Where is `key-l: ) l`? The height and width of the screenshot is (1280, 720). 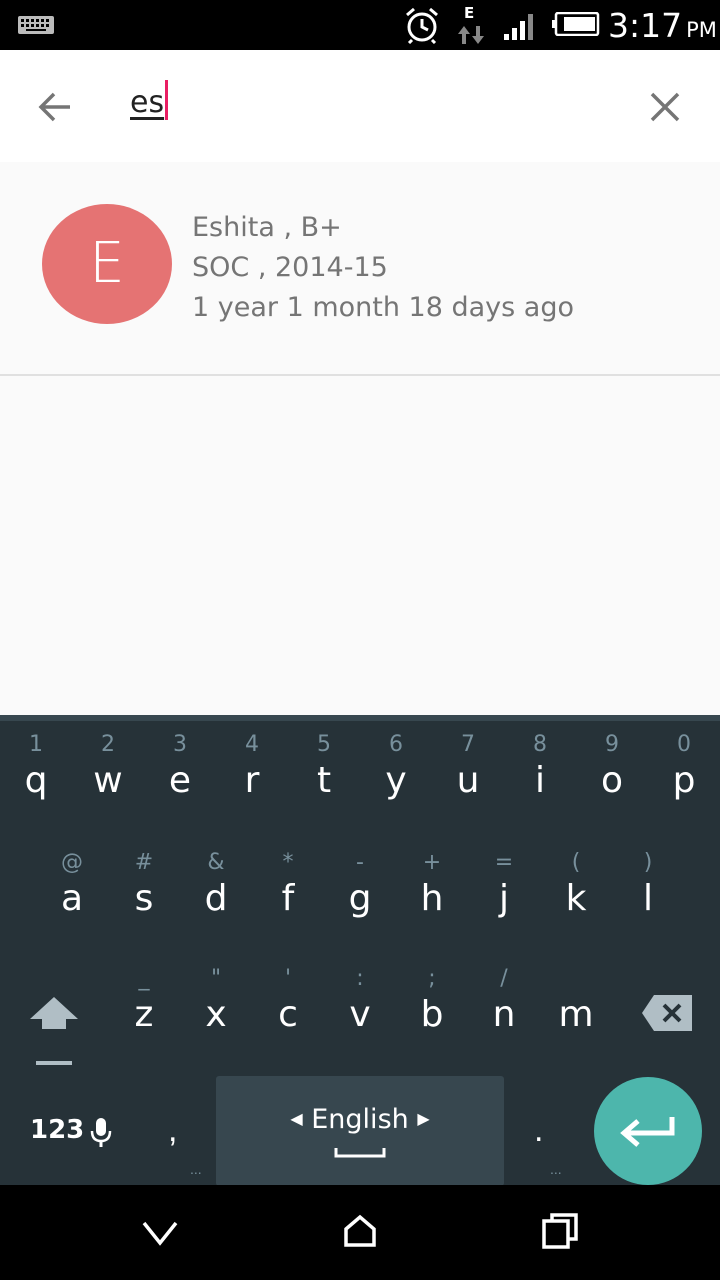
key-l: ) l is located at coordinates (648, 885).